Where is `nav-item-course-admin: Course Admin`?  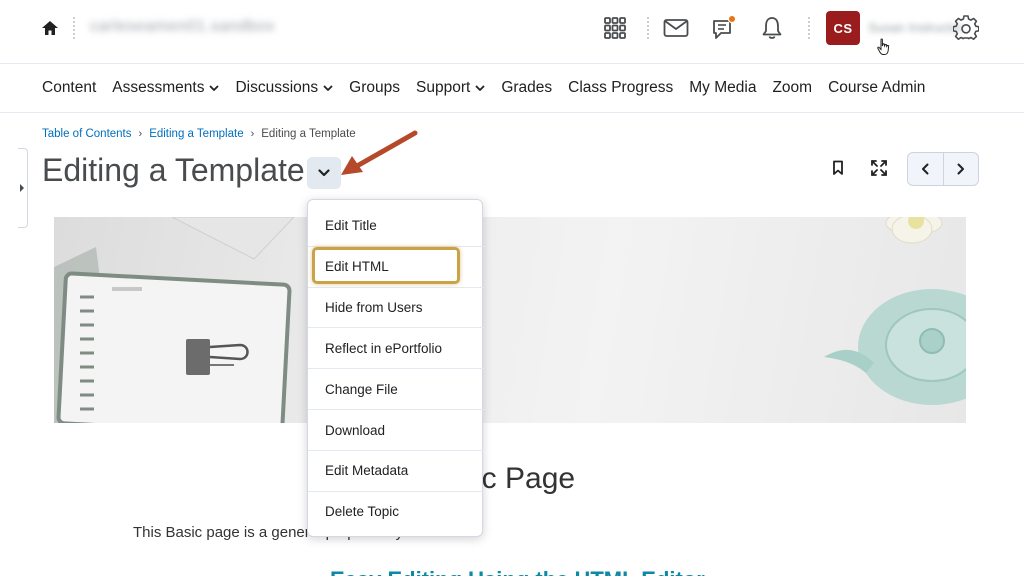 nav-item-course-admin: Course Admin is located at coordinates (876, 88).